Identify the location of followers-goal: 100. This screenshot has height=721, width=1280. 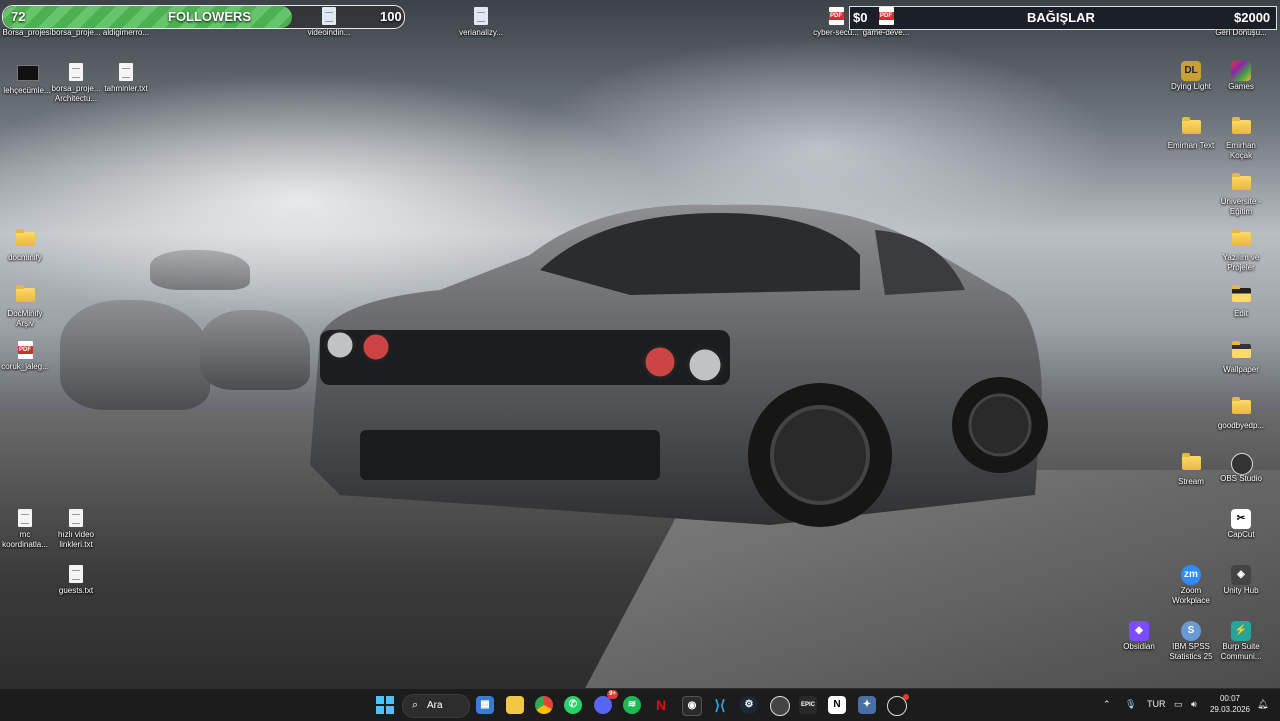
(391, 16).